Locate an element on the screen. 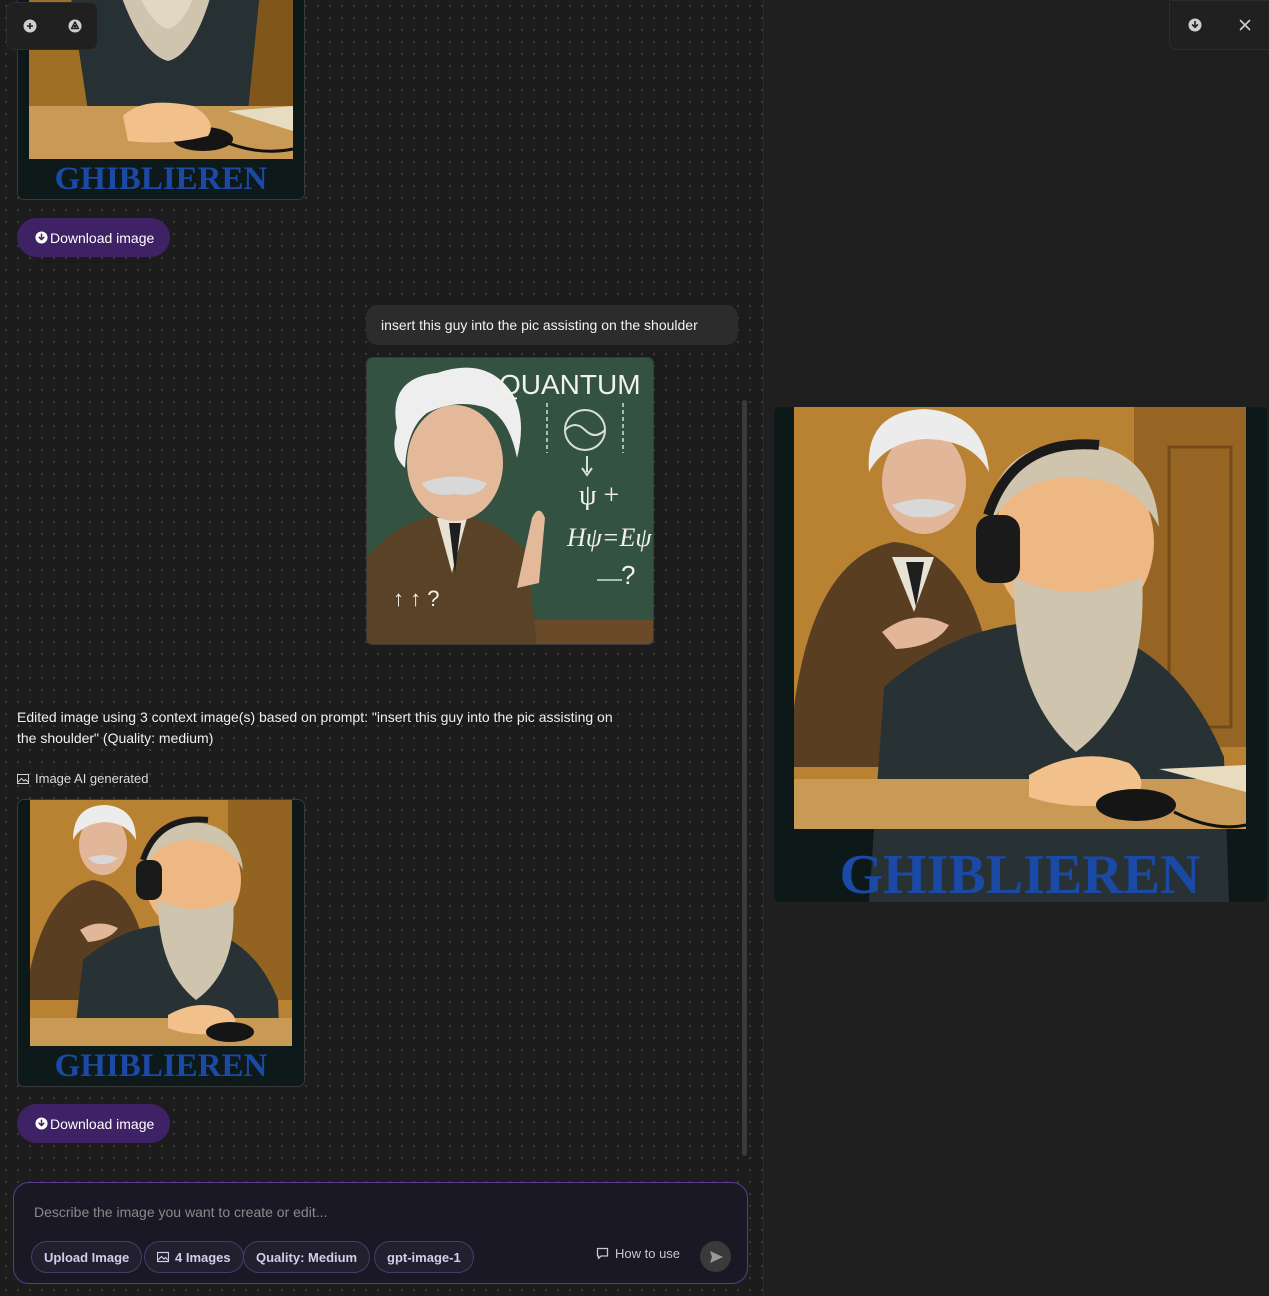 Image resolution: width=1269 pixels, height=1296 pixels. openai-button is located at coordinates (75, 26).